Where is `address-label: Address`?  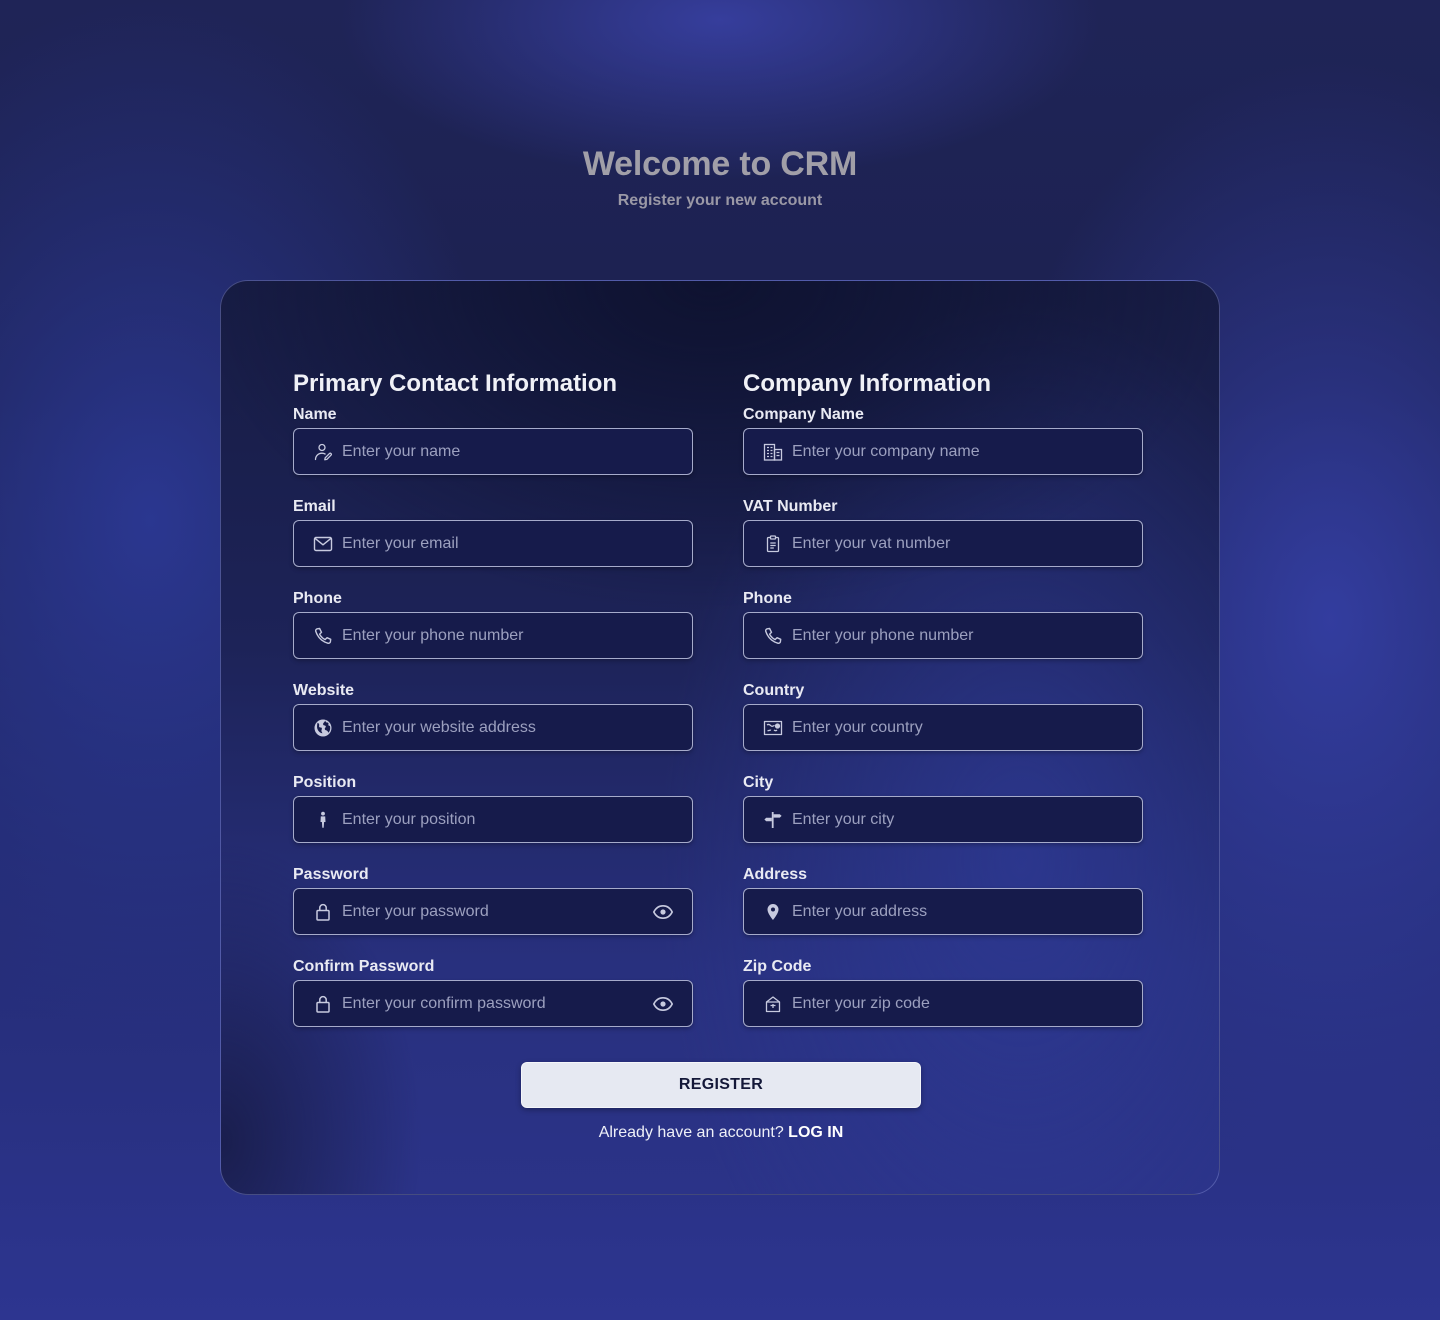 address-label: Address is located at coordinates (775, 874).